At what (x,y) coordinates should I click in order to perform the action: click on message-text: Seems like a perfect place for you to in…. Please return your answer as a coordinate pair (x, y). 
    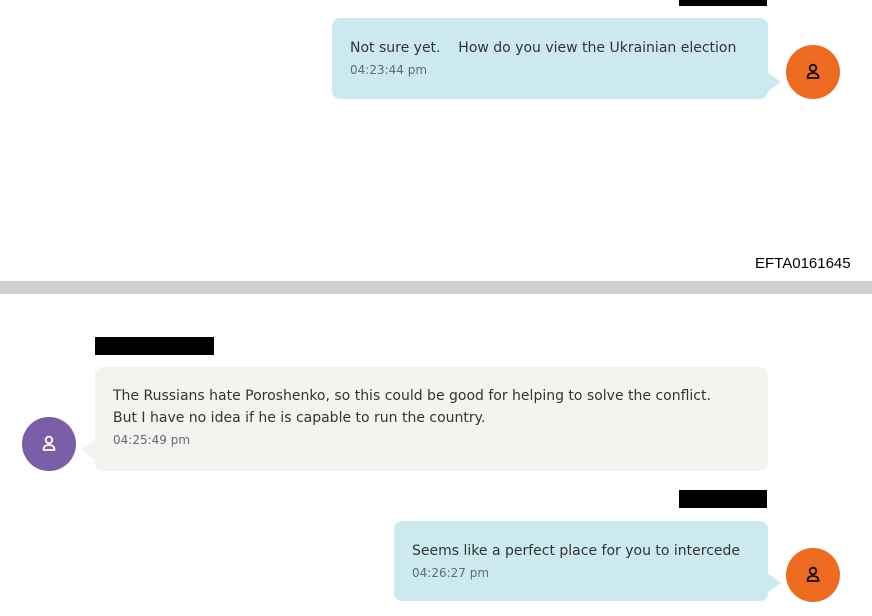
    Looking at the image, I should click on (576, 551).